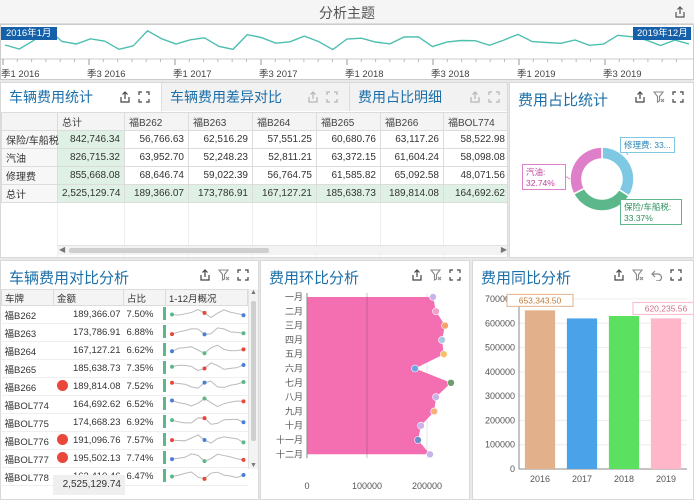 This screenshot has width=694, height=500. What do you see at coordinates (144, 476) in the screenshot?
I see `pct-cell: 6.47%` at bounding box center [144, 476].